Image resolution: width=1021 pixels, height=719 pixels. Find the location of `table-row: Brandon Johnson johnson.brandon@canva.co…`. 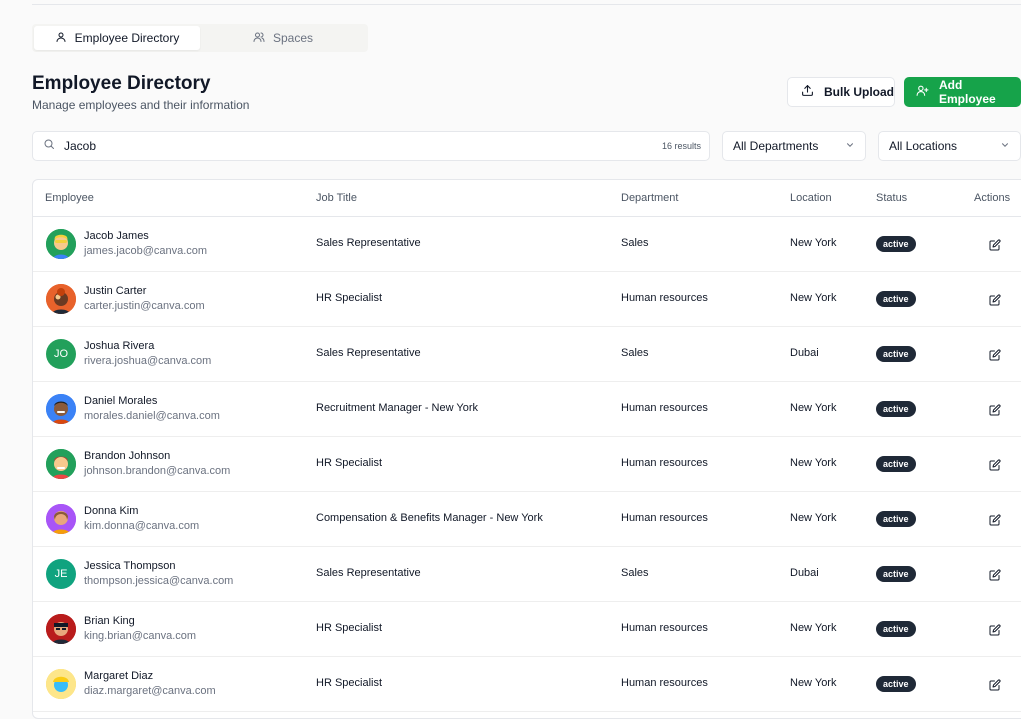

table-row: Brandon Johnson johnson.brandon@canva.co… is located at coordinates (527, 464).